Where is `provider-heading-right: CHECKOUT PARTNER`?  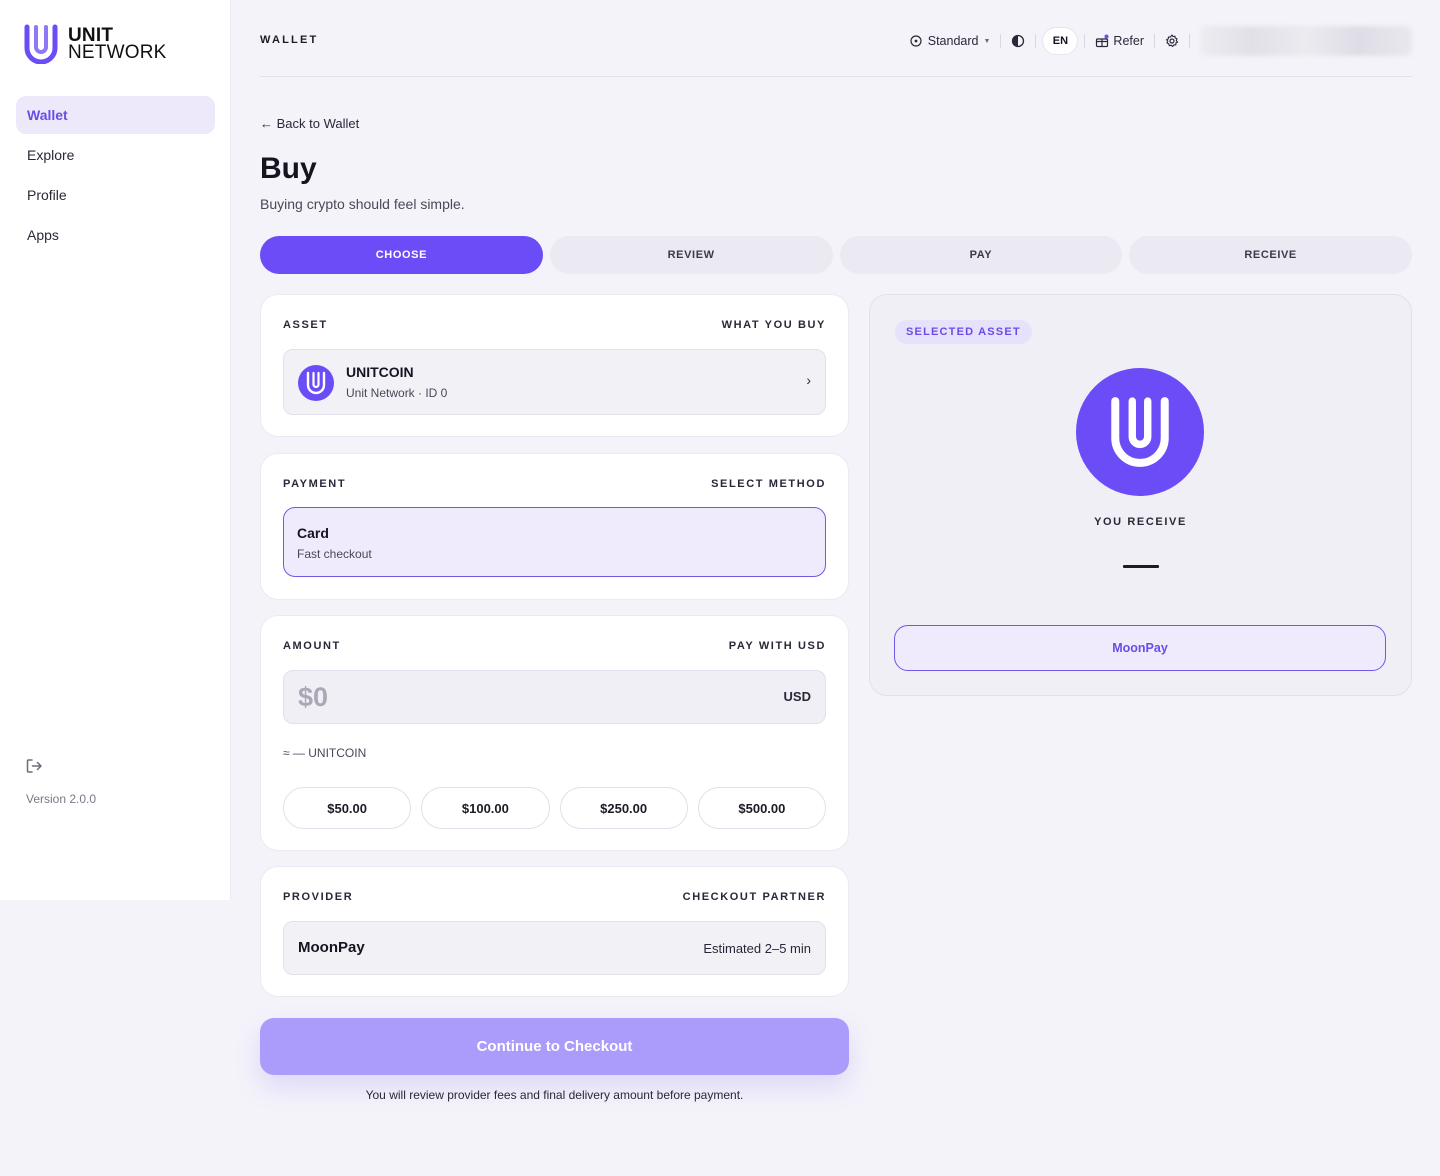 provider-heading-right: CHECKOUT PARTNER is located at coordinates (754, 897).